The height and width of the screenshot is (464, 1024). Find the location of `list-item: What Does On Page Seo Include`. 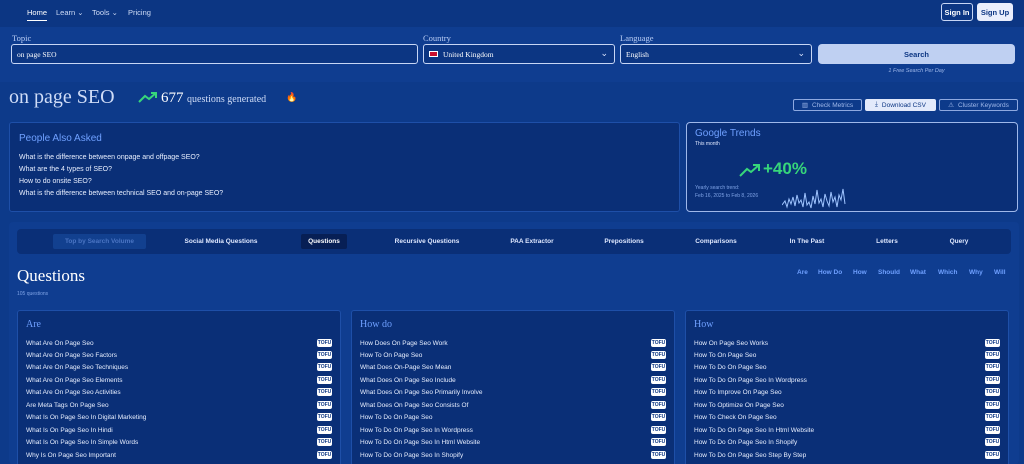

list-item: What Does On Page Seo Include is located at coordinates (408, 380).